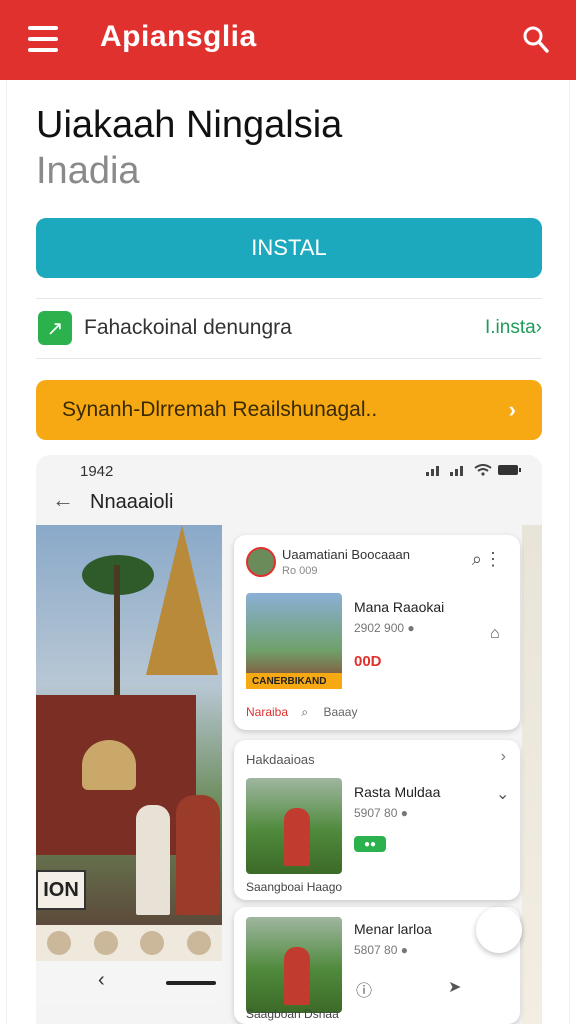  What do you see at coordinates (364, 989) in the screenshot?
I see `info-icon: ⓘ` at bounding box center [364, 989].